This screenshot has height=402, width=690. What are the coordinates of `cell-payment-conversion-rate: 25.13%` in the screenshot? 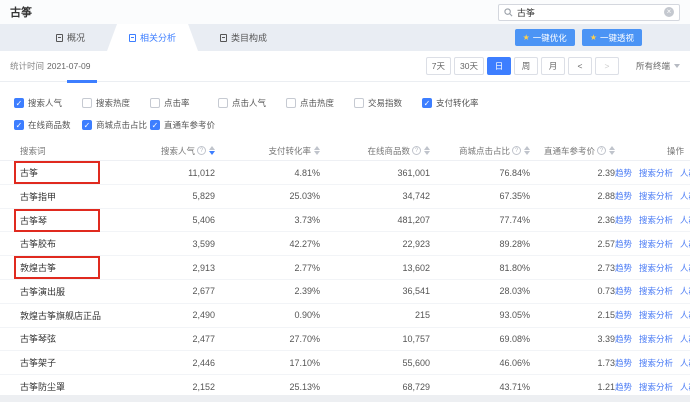 It's located at (304, 386).